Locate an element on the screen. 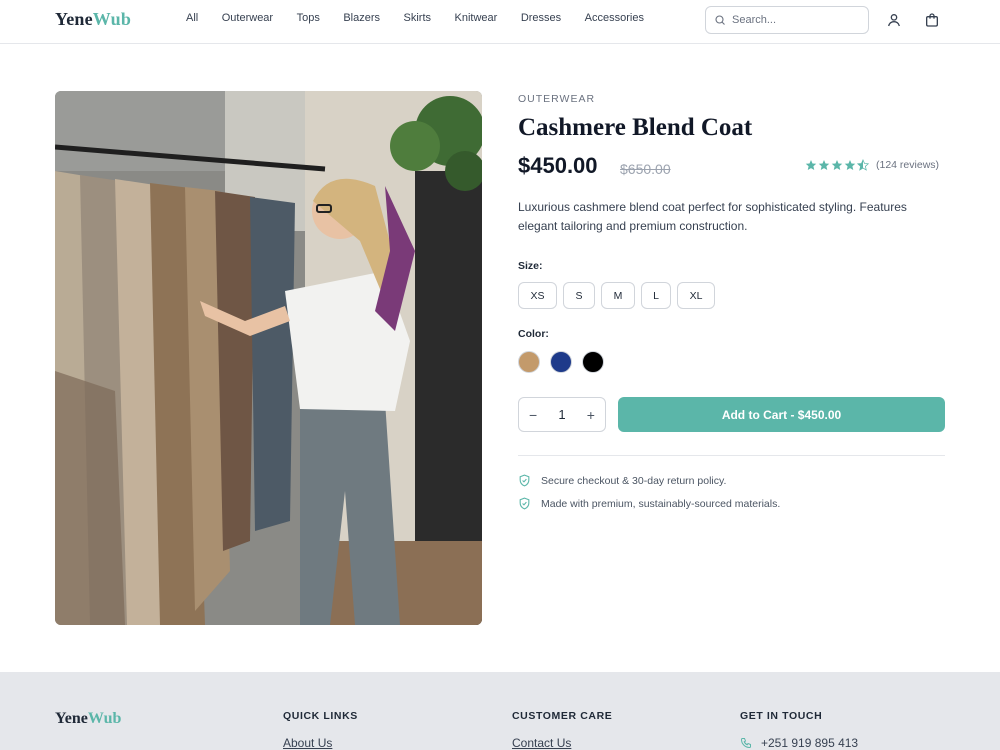  footer-get-in-touch-title: GET IN TOUCH is located at coordinates (781, 716).